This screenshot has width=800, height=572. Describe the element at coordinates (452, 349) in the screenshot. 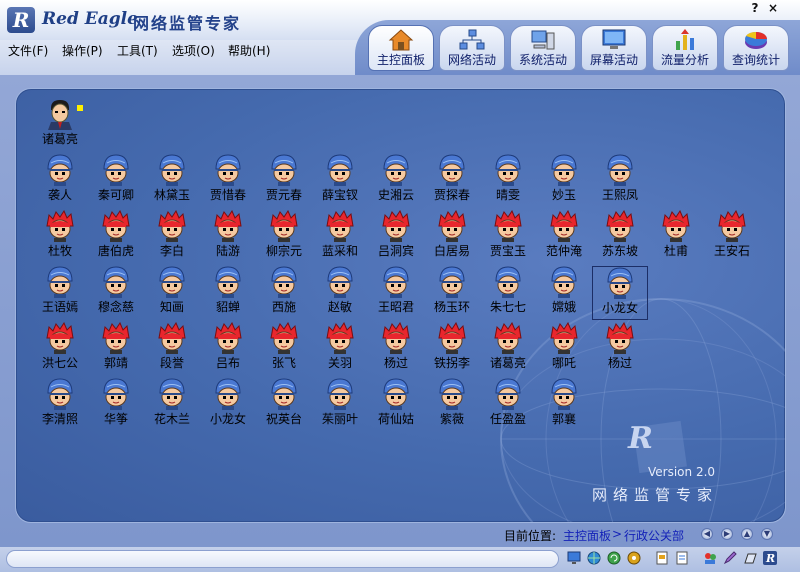

I see `user-avatar: 铁拐李` at that location.